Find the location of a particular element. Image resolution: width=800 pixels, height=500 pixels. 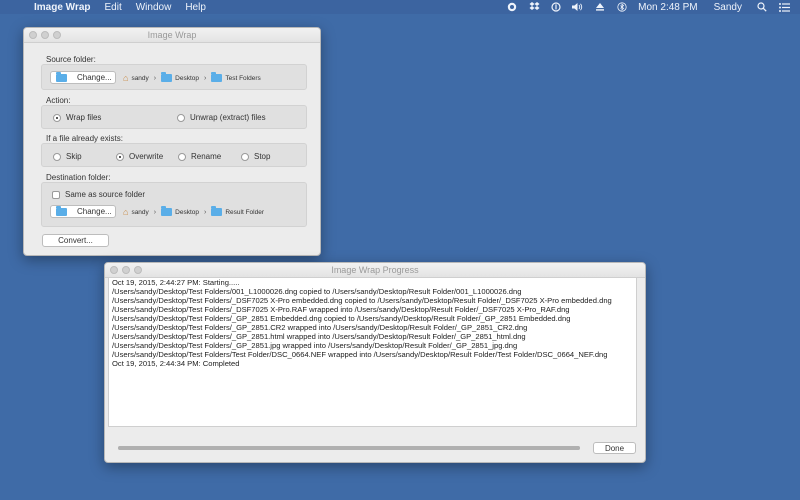

path-segment-label: Result Folder is located at coordinates (244, 212).